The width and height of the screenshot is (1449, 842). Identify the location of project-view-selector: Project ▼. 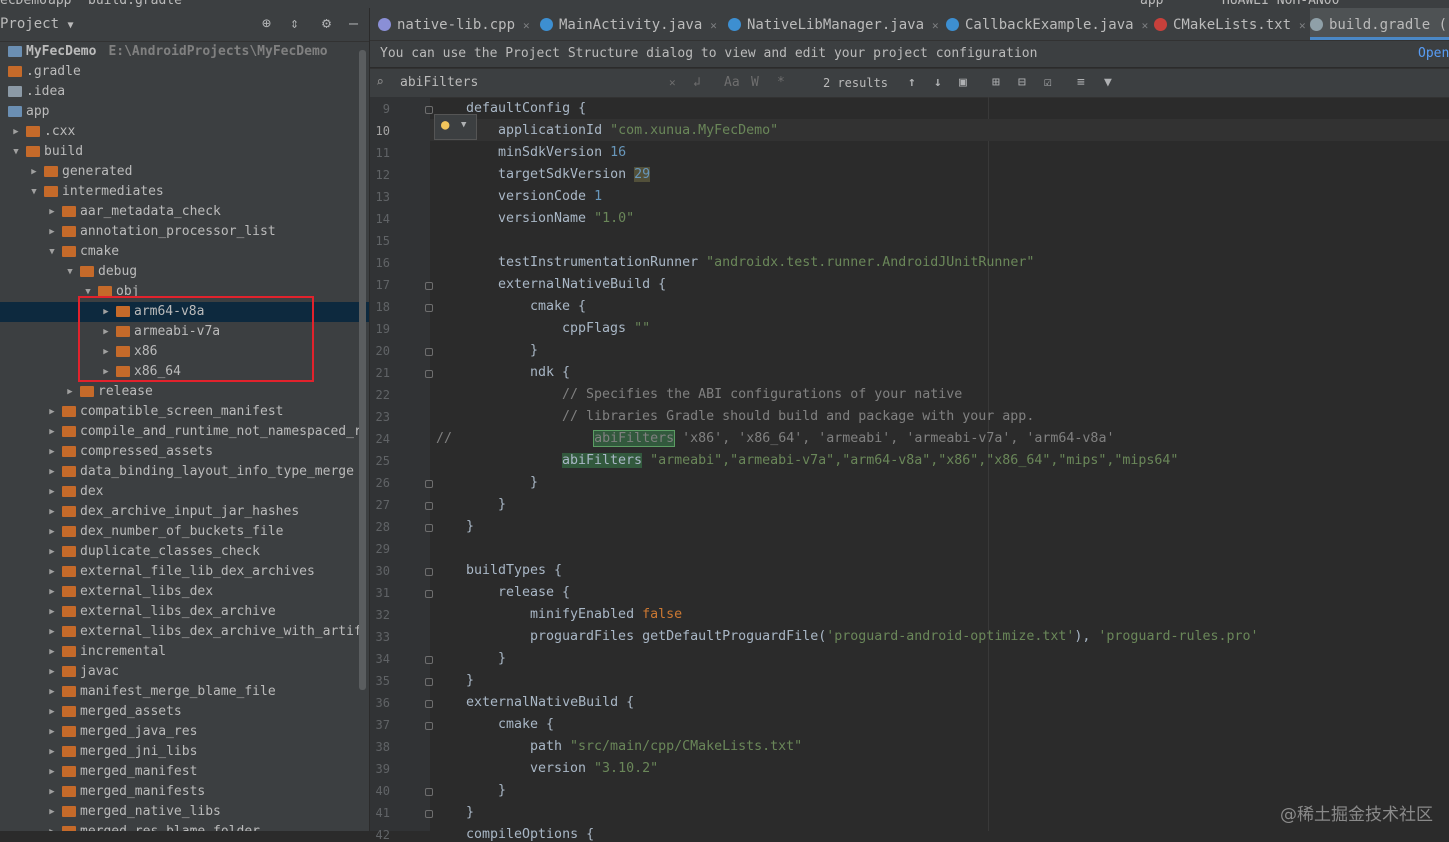
(36, 24).